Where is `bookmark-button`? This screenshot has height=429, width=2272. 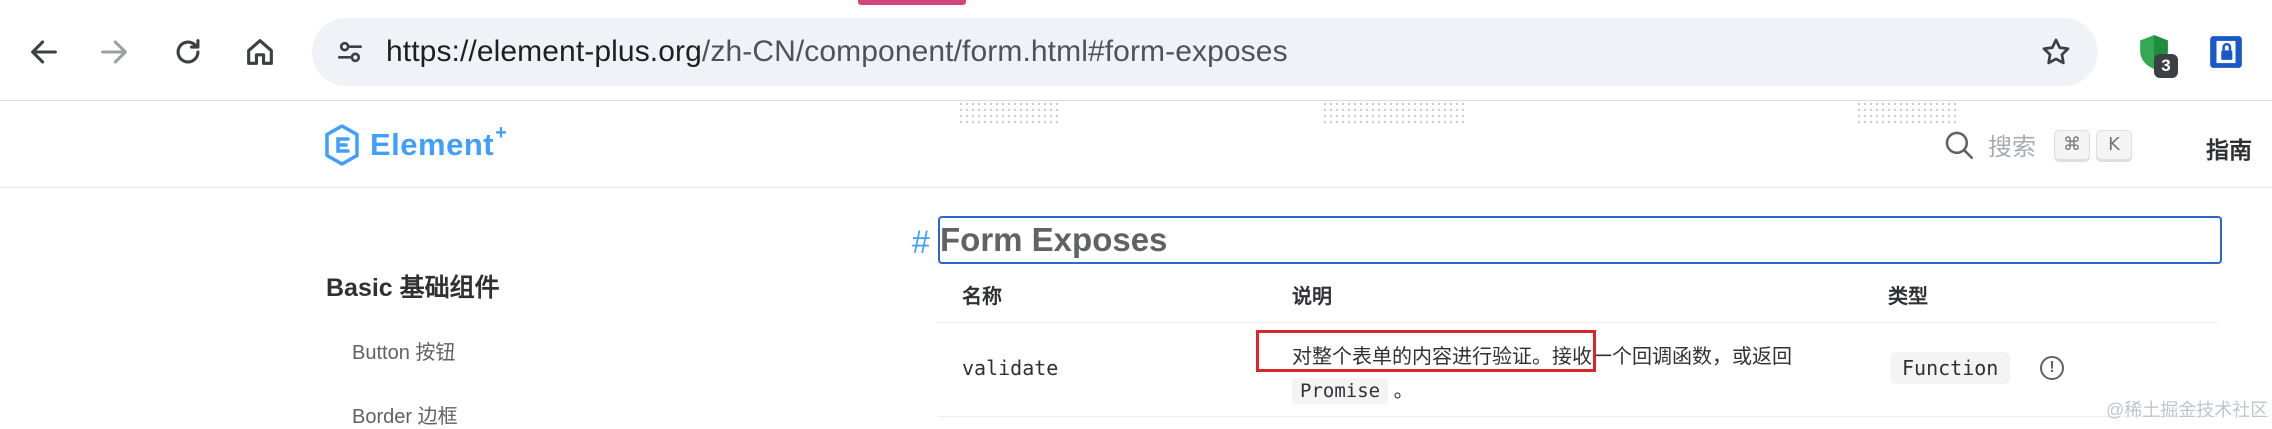 bookmark-button is located at coordinates (2056, 52).